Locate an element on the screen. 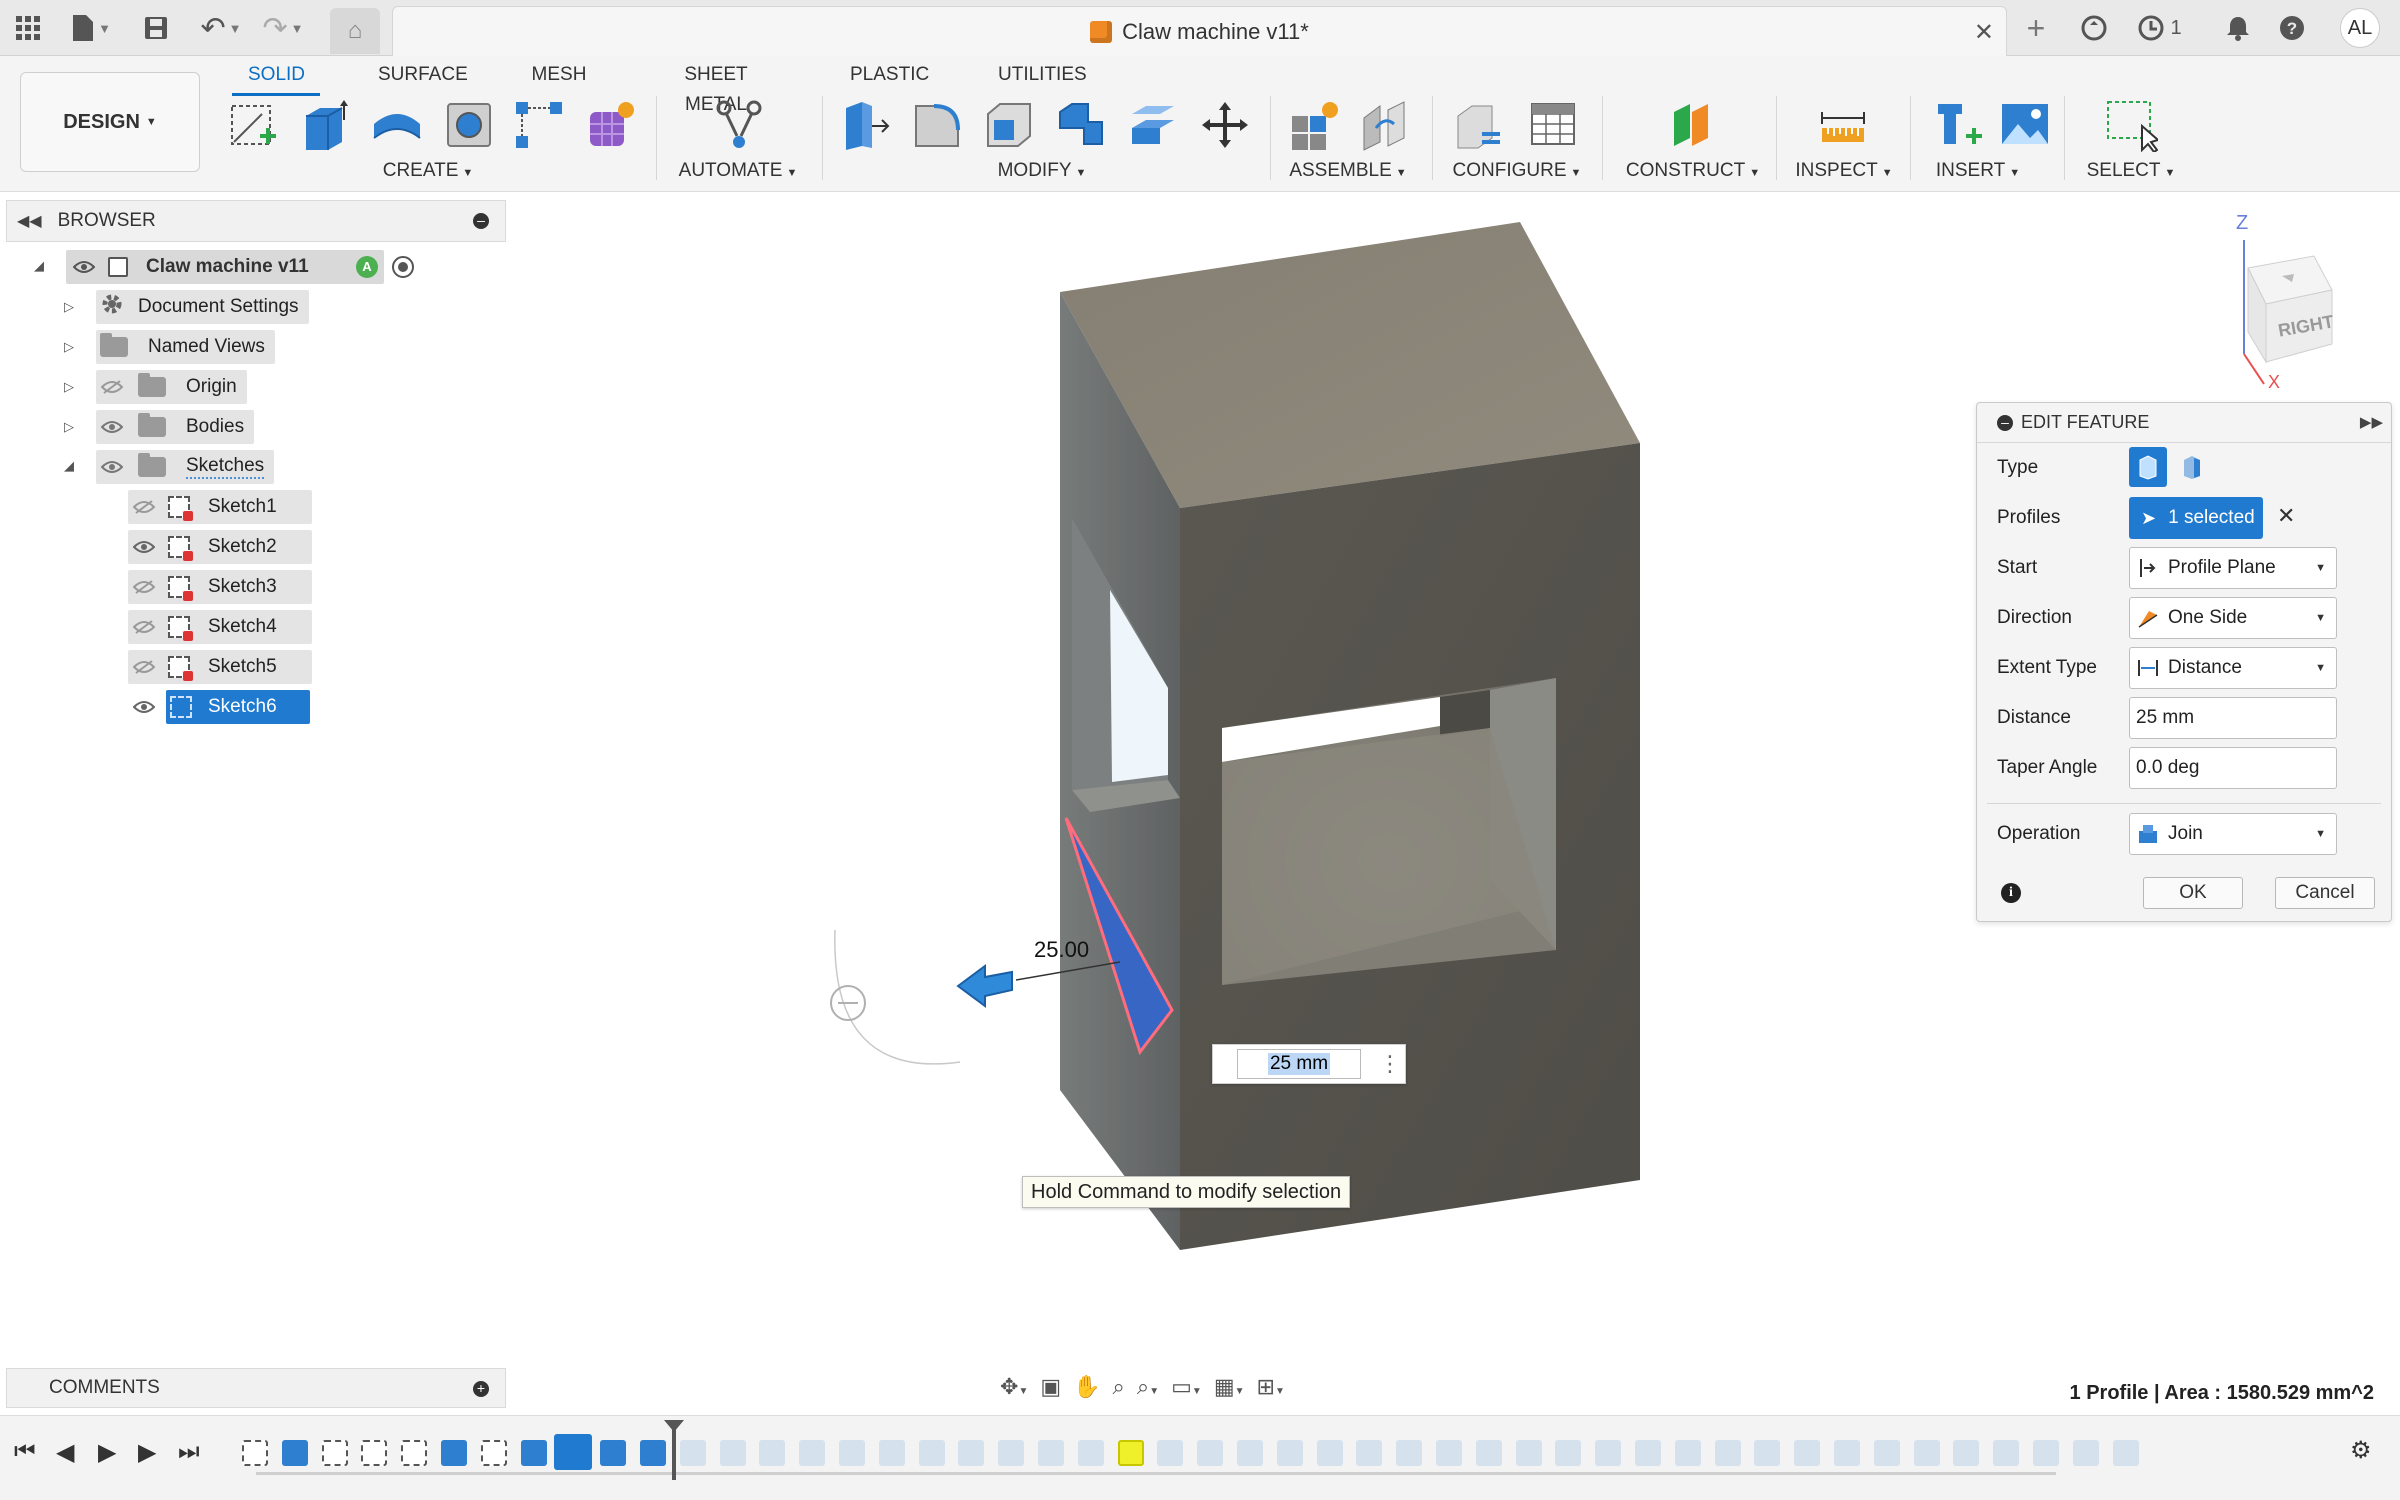 This screenshot has height=1500, width=2400. activate-radio-icon is located at coordinates (403, 267).